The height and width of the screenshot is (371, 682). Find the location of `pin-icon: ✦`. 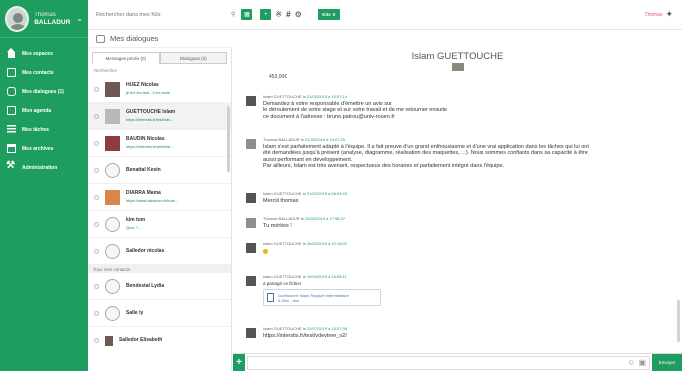

pin-icon: ✦ is located at coordinates (669, 14).